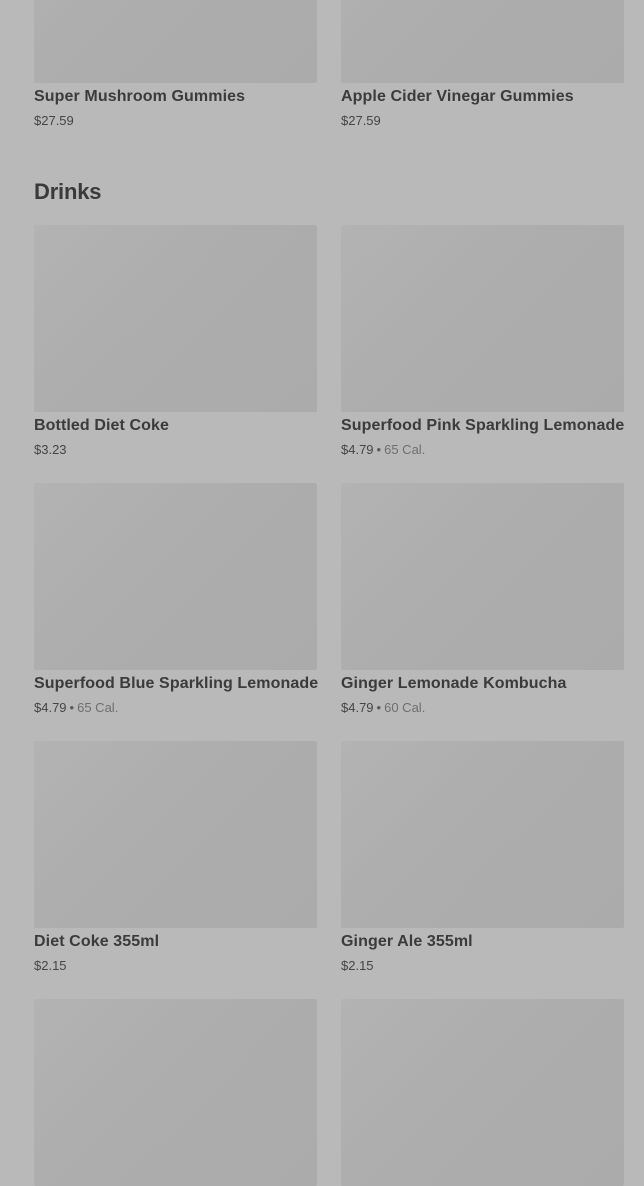 Image resolution: width=644 pixels, height=1186 pixels. I want to click on item-meta: $3.23, so click(50, 450).